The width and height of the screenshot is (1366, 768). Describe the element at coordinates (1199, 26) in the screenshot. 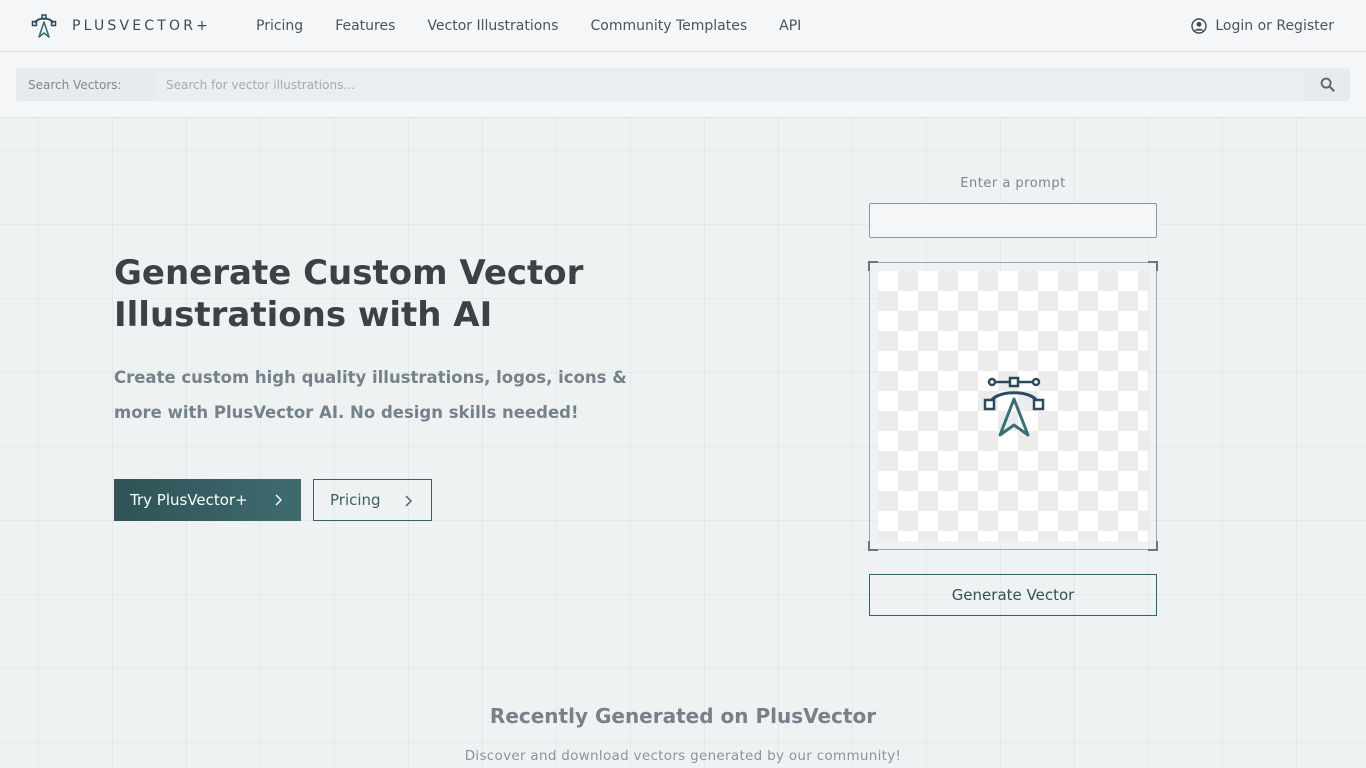

I see `user-circle-icon` at that location.